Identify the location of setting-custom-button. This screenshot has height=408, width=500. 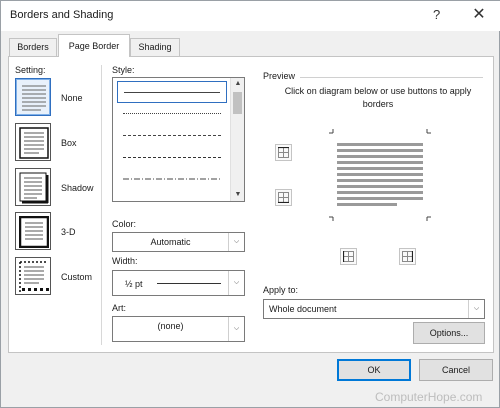
(33, 276).